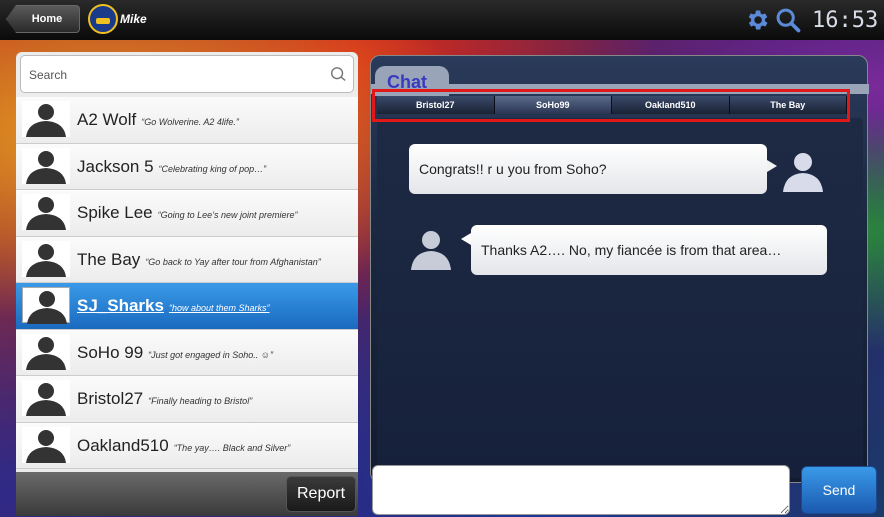  I want to click on contact-name: SJ_Sharks “how about them Sharks”, so click(173, 306).